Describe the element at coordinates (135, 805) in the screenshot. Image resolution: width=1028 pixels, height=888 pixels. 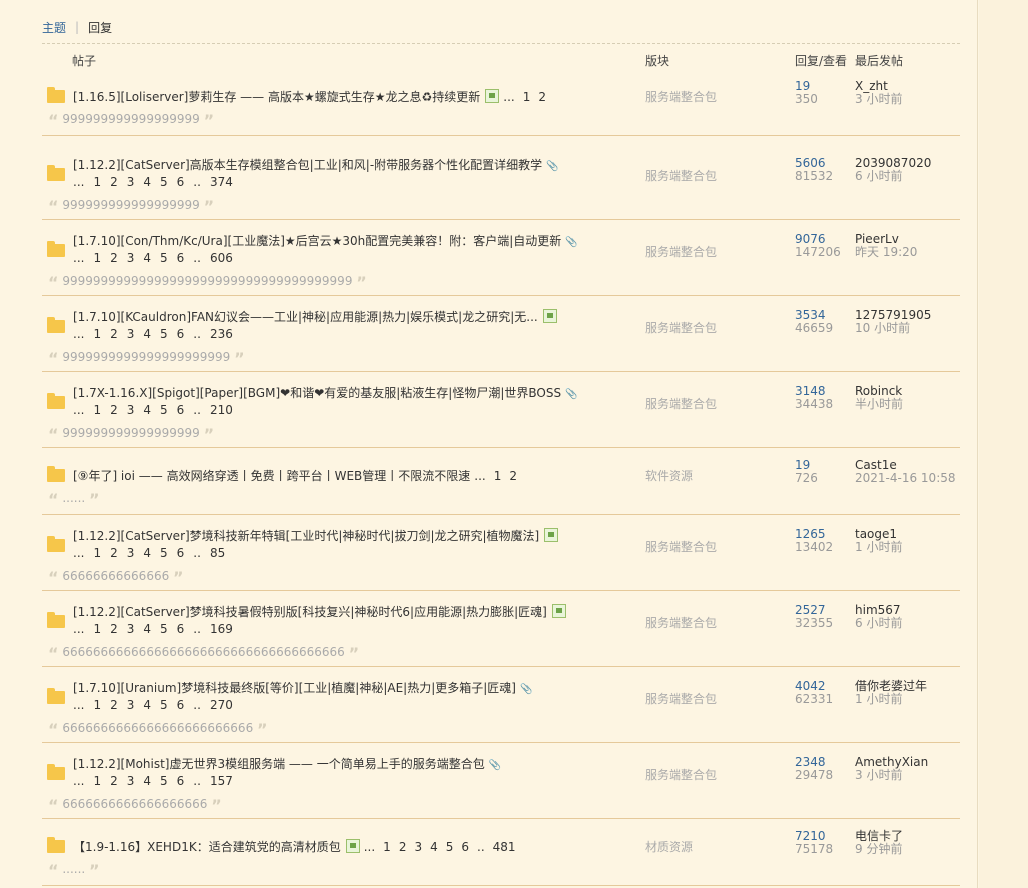
I see `reply-preview: “ 6666666666666666666 ”` at that location.